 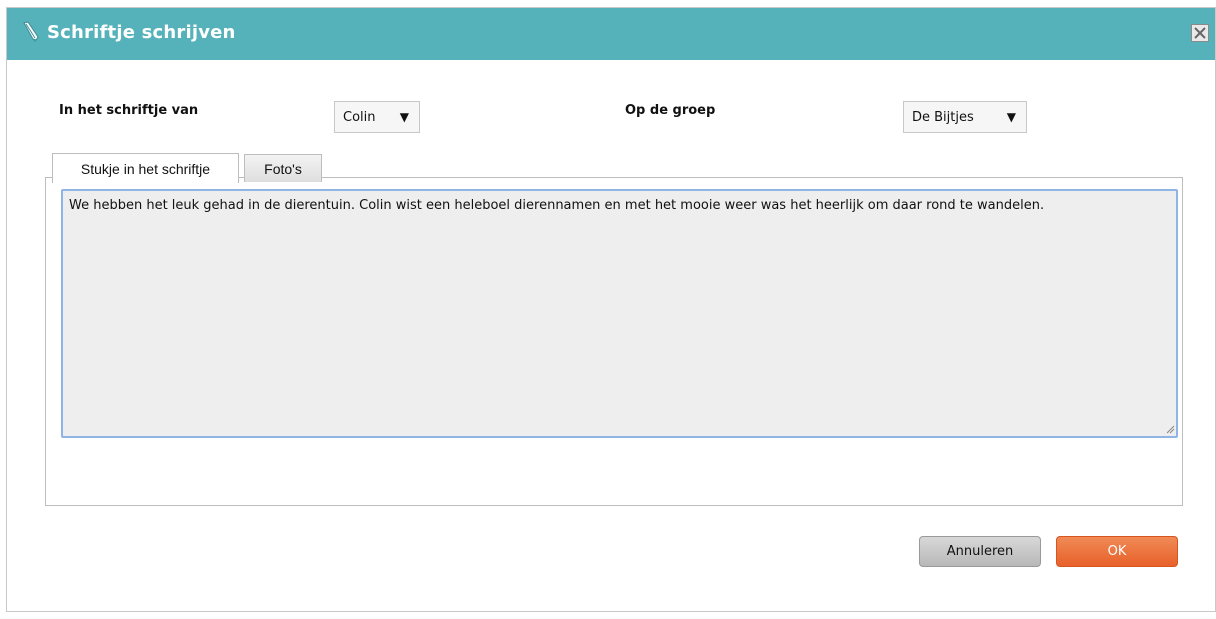 What do you see at coordinates (145, 168) in the screenshot?
I see `tab-stukje: Stukje in het schriftje` at bounding box center [145, 168].